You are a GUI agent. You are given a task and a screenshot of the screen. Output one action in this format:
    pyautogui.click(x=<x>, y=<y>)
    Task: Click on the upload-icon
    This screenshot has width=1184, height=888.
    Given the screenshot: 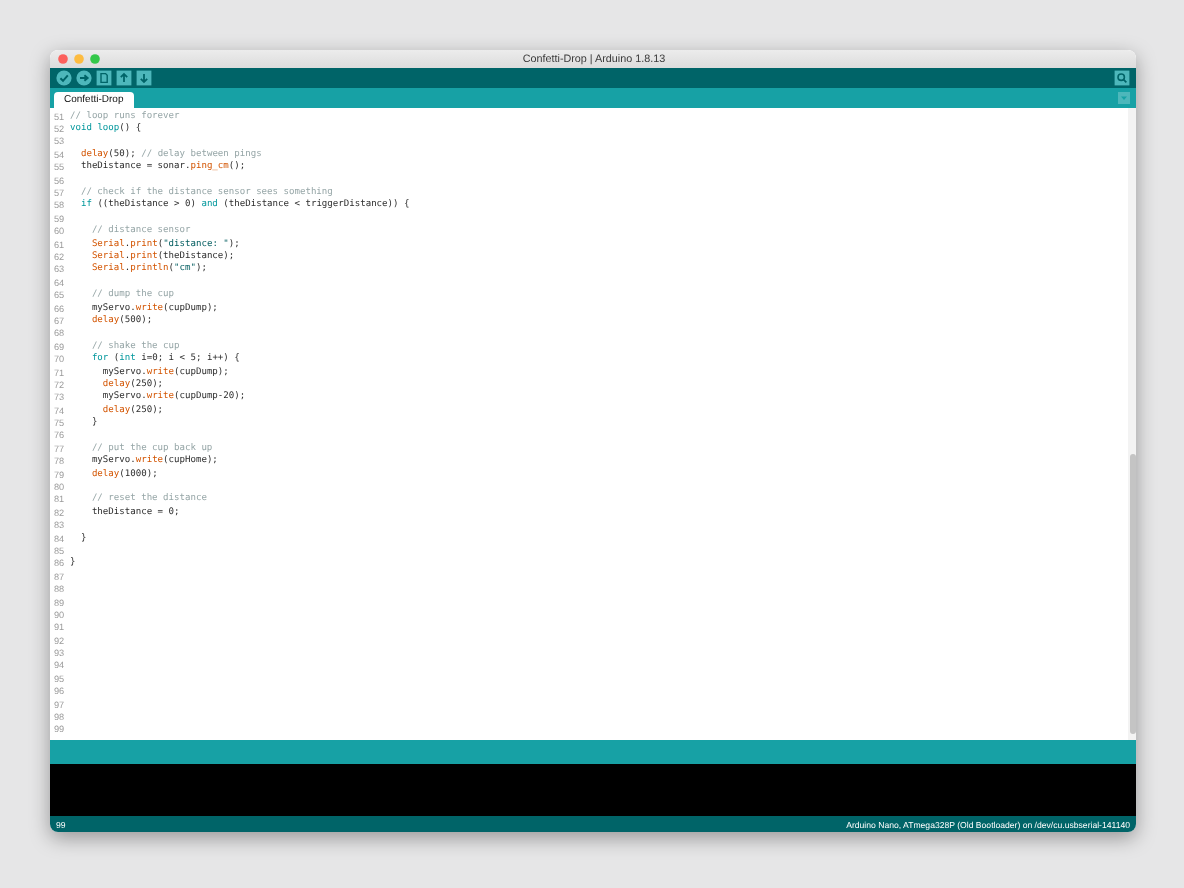 What is the action you would take?
    pyautogui.click(x=84, y=78)
    